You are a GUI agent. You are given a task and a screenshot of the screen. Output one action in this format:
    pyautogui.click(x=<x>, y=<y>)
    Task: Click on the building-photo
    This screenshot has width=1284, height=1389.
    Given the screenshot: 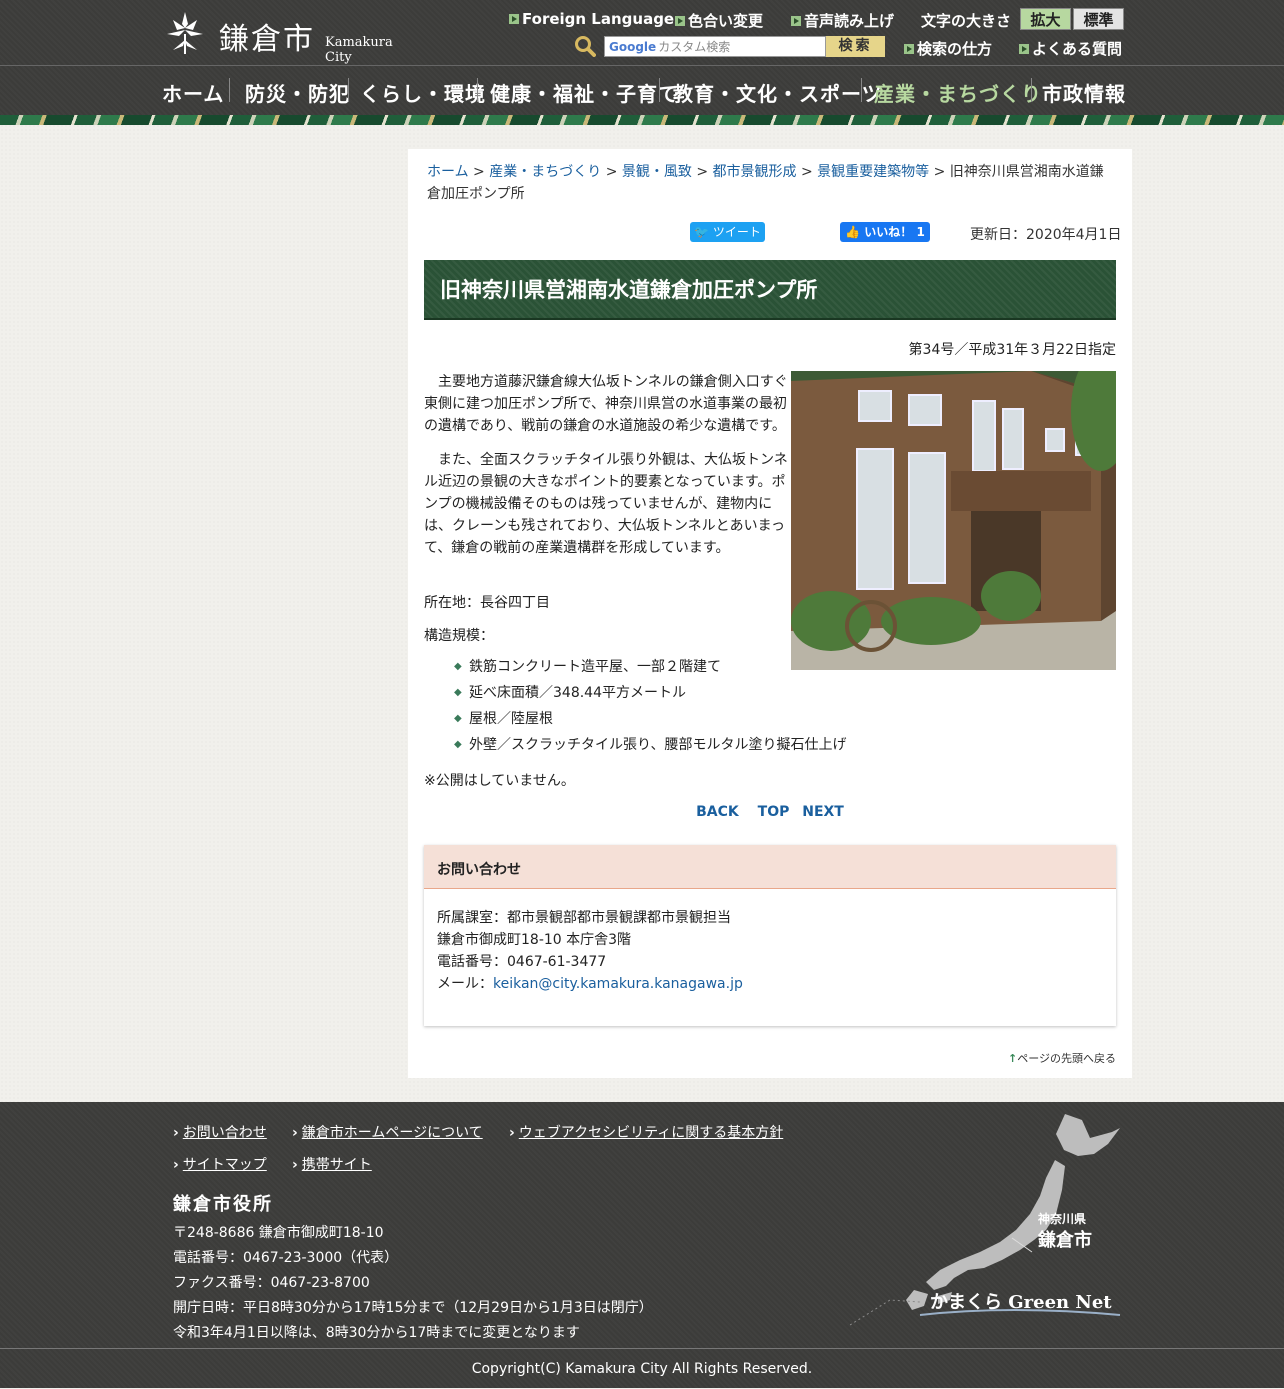 What is the action you would take?
    pyautogui.click(x=953, y=520)
    